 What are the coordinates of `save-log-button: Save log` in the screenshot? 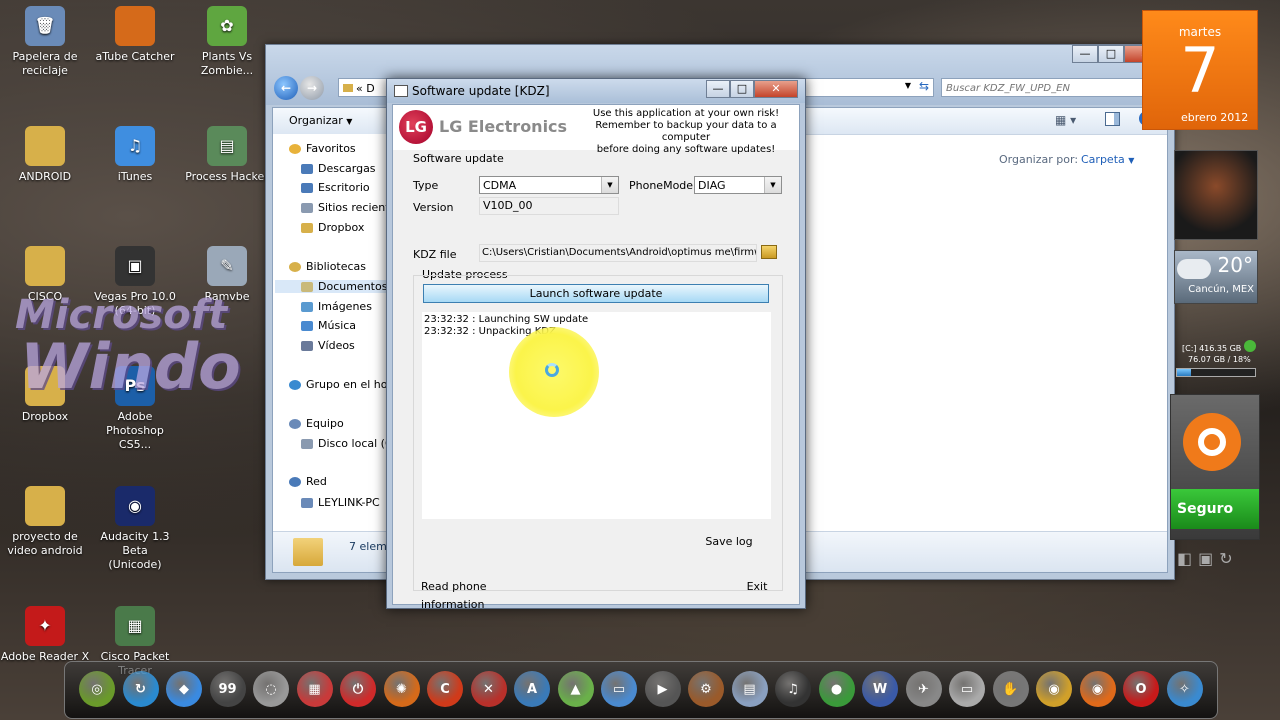 It's located at (729, 542).